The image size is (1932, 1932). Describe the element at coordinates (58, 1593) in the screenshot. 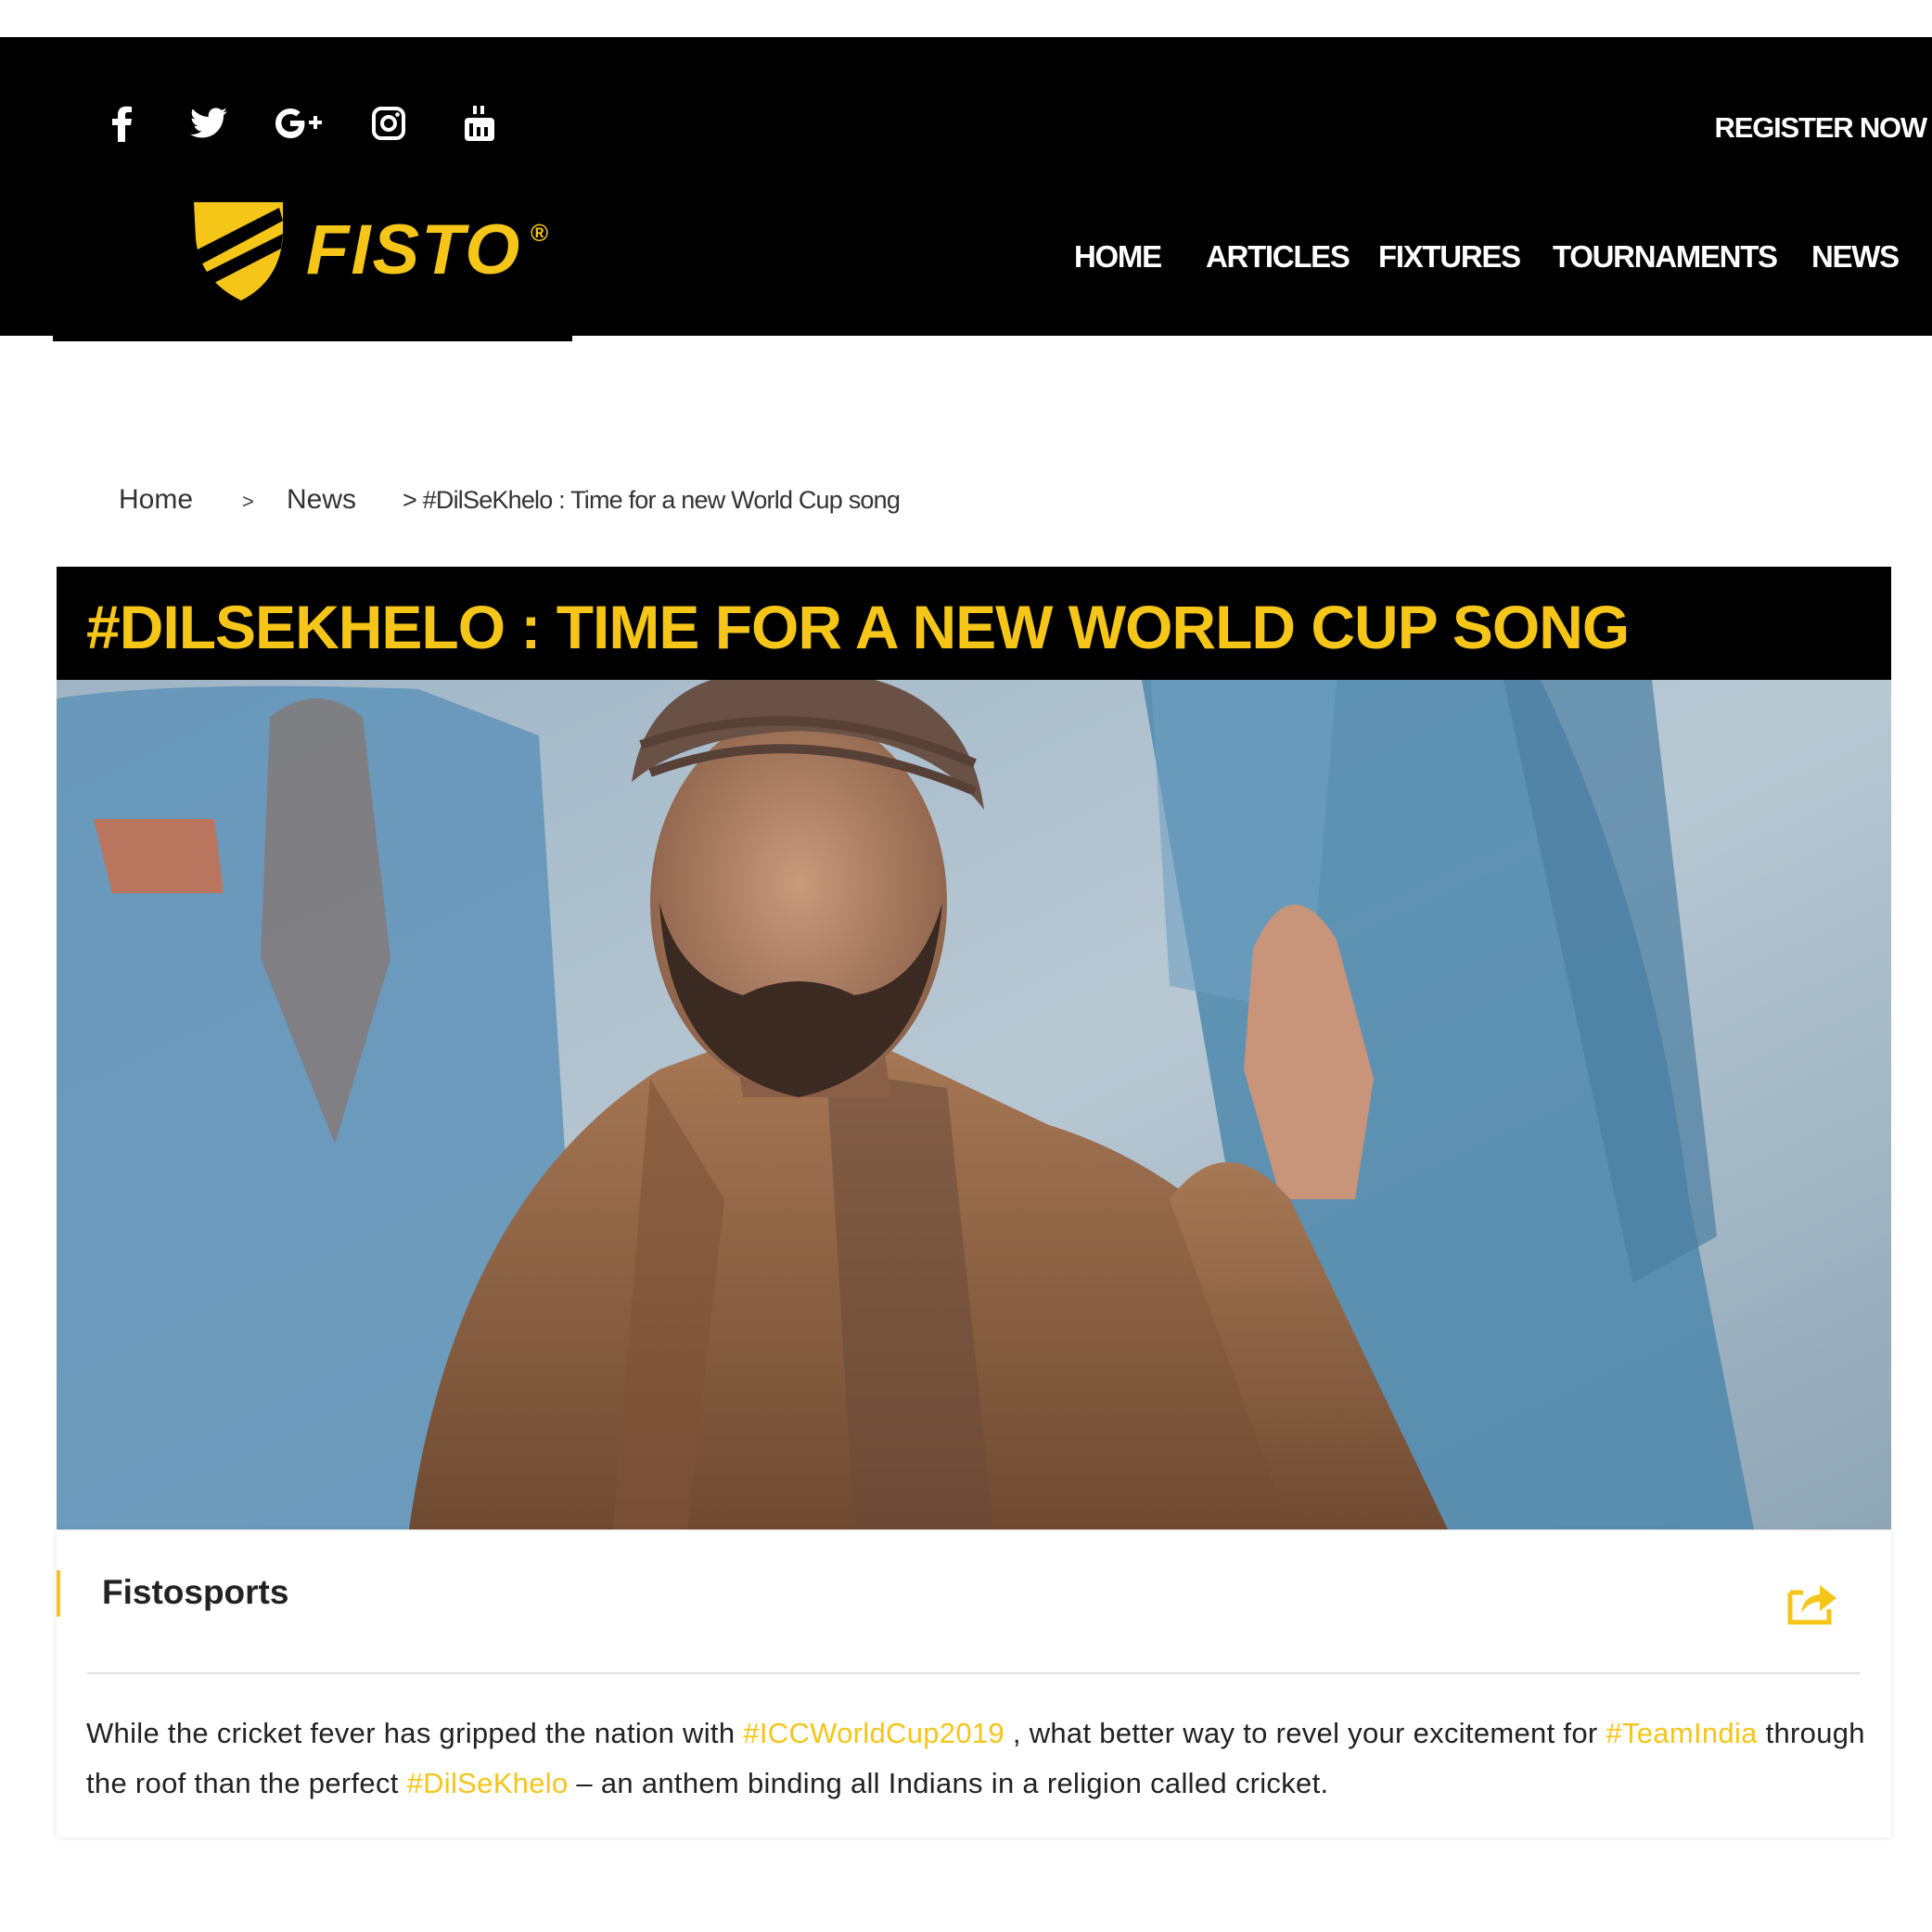

I see `author-accent-bar` at that location.